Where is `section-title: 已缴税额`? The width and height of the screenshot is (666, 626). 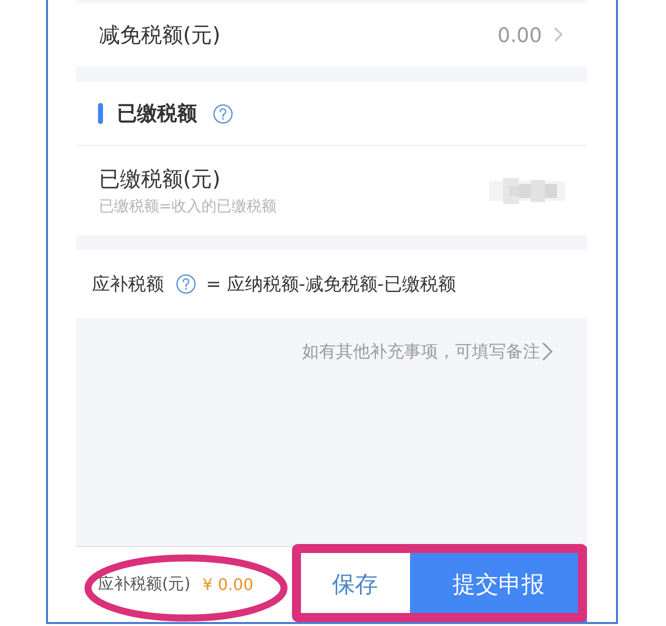
section-title: 已缴税额 is located at coordinates (157, 113).